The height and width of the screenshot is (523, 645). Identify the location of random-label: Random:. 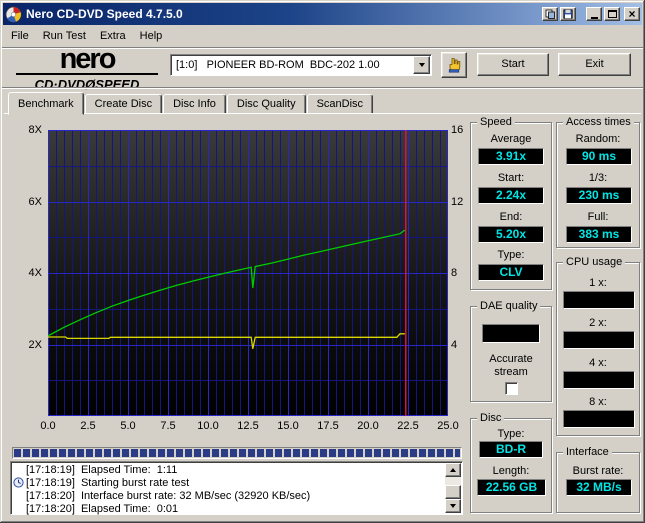
(598, 139).